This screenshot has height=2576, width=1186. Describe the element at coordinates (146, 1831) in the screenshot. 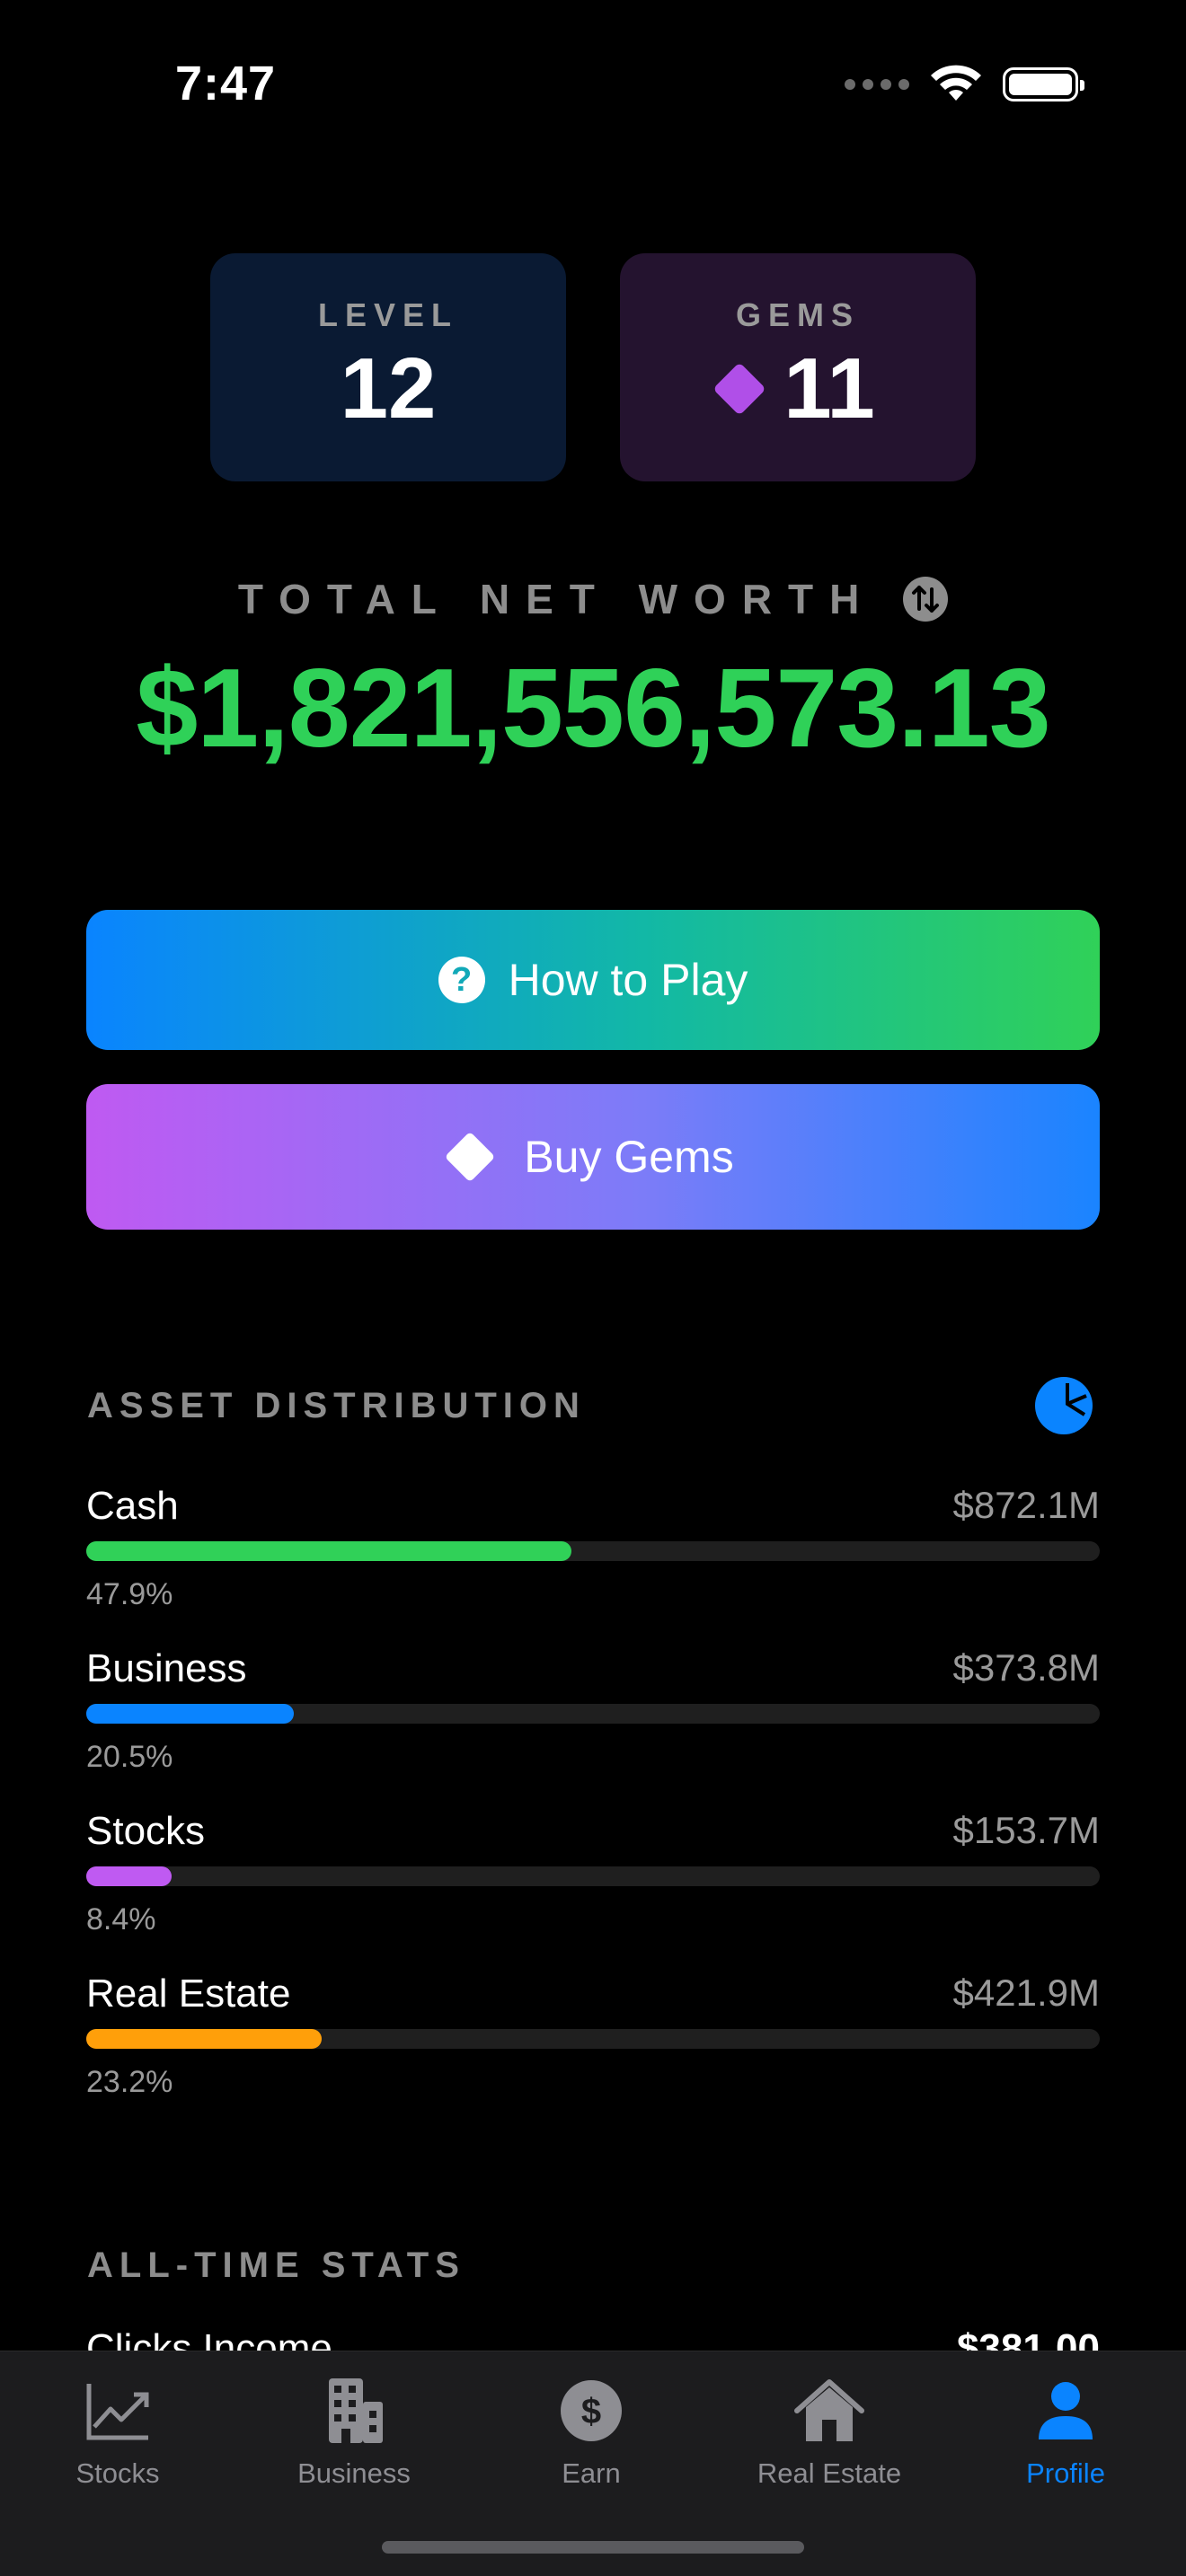

I see `asset-name: Stocks` at that location.